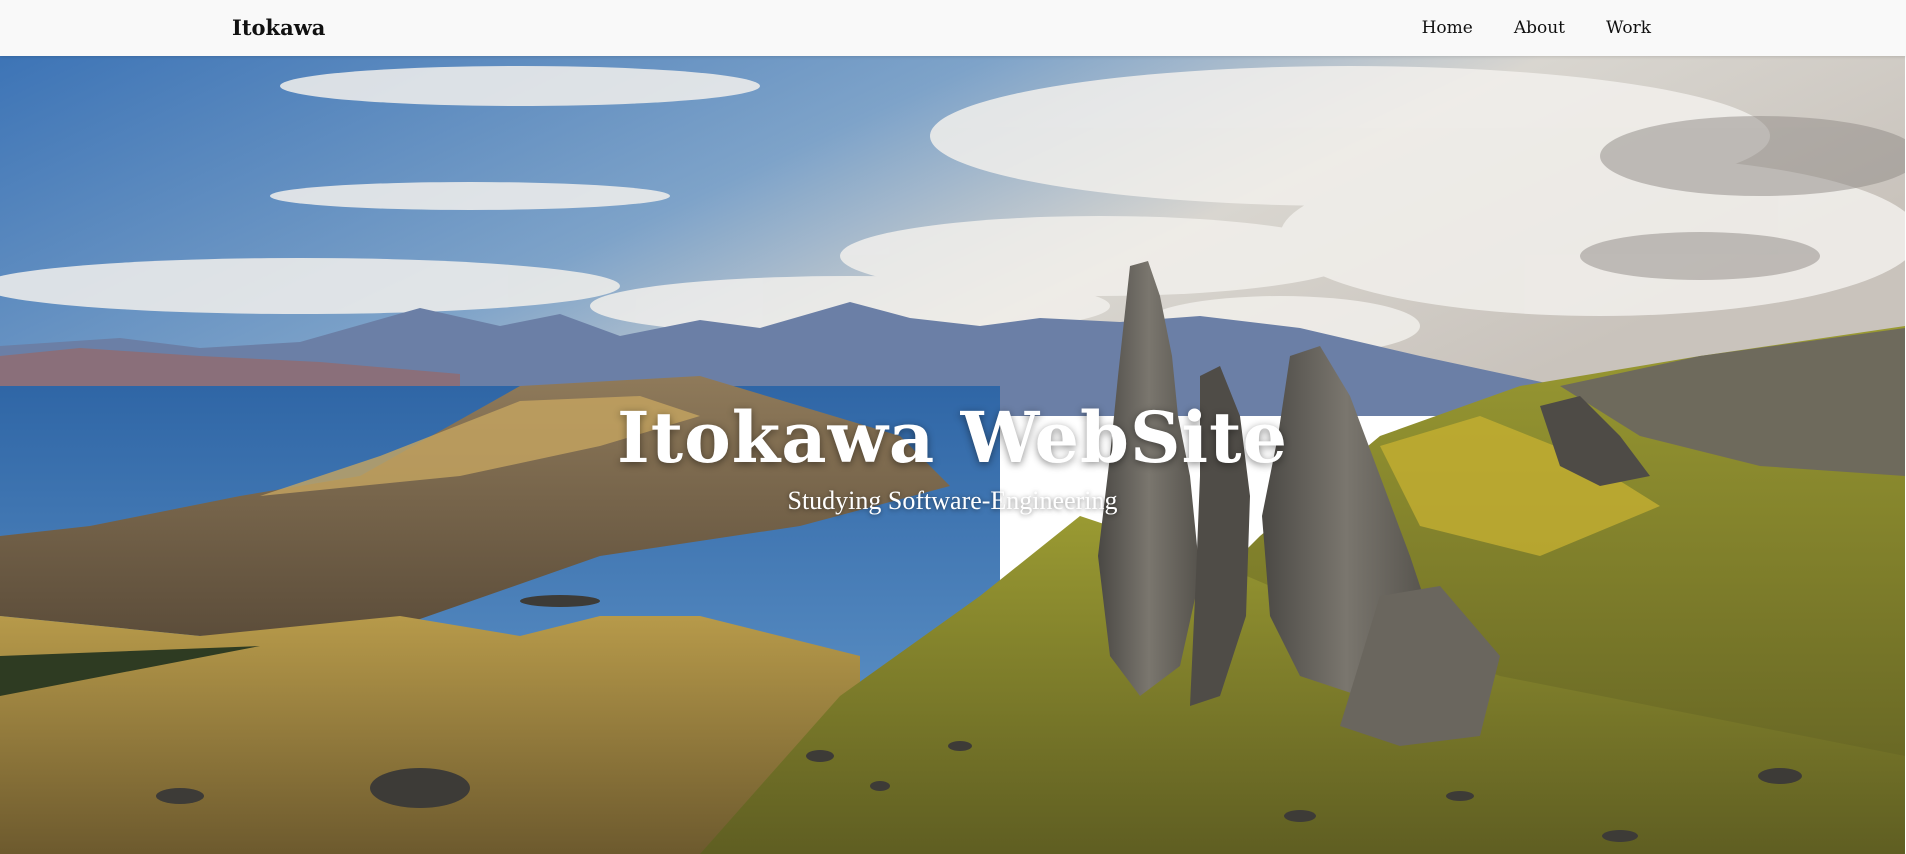 This screenshot has height=854, width=1906. I want to click on nav-link-work: Work, so click(1628, 28).